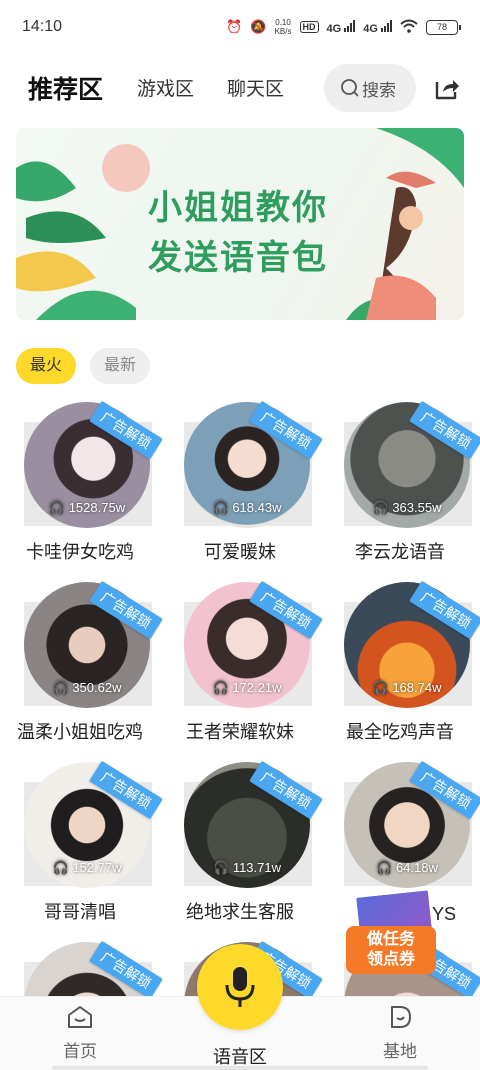  I want to click on voice-pack-card: 🎧 152.77w 广告解锁 哥哥清唱, so click(81, 846).